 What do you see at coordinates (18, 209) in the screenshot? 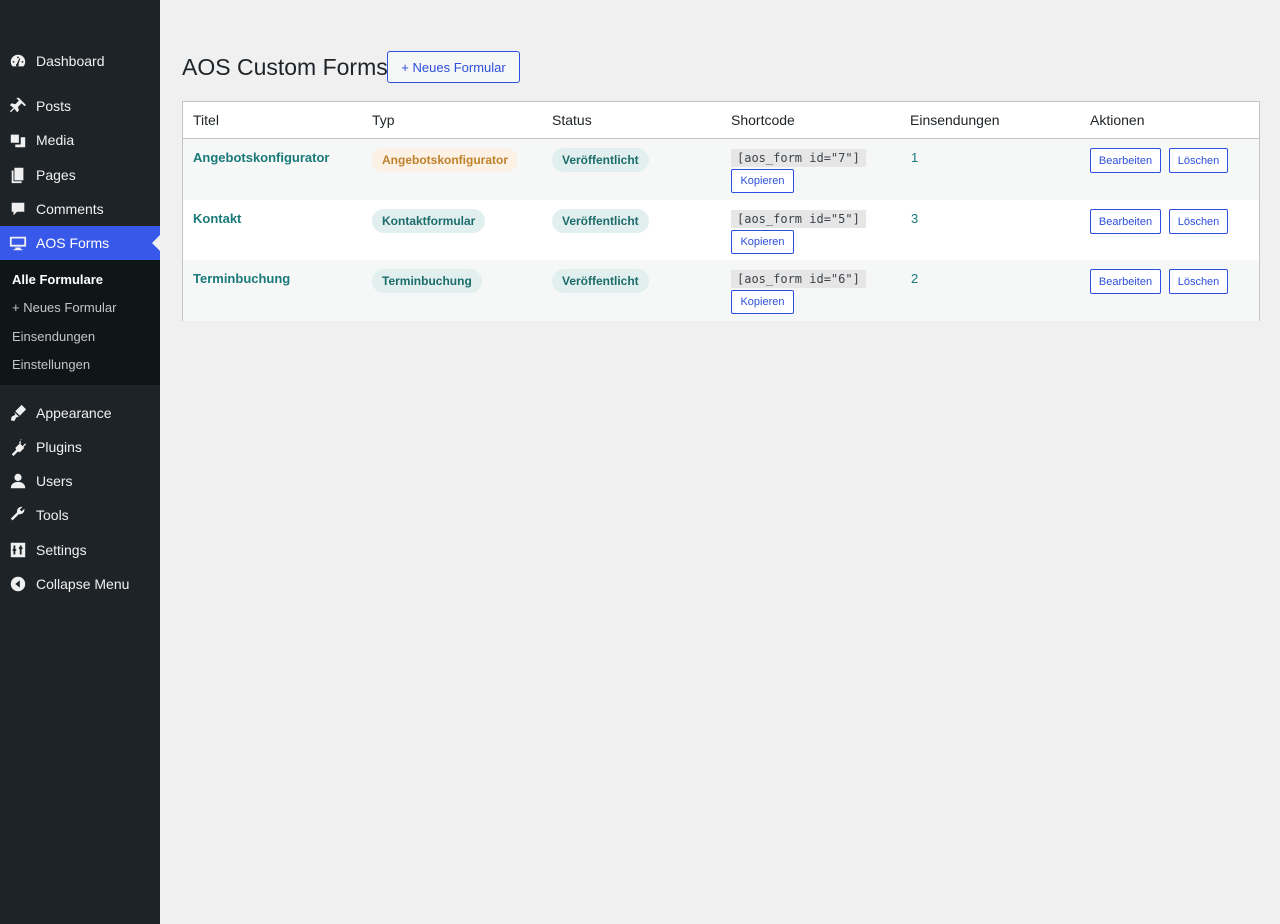
I see `comment-icon` at bounding box center [18, 209].